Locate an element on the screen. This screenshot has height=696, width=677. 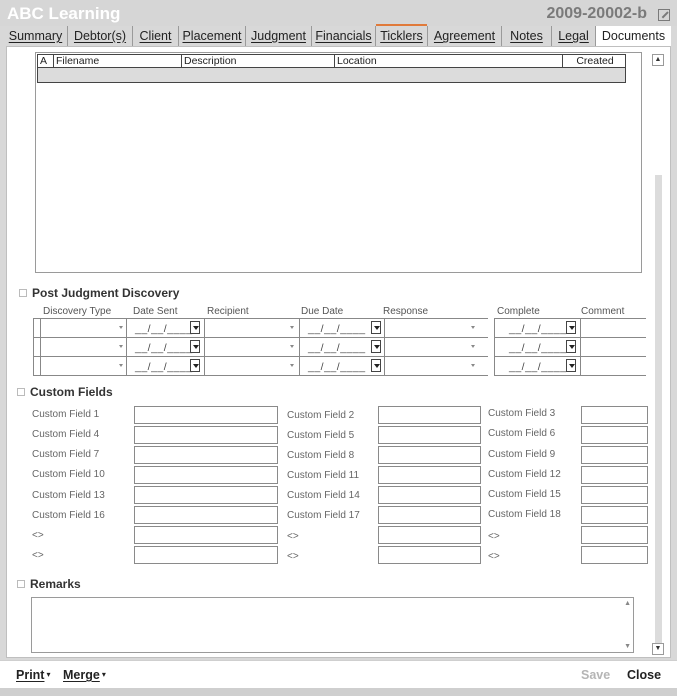
vertical-scrollbar: ▲ ▼ is located at coordinates (659, 353).